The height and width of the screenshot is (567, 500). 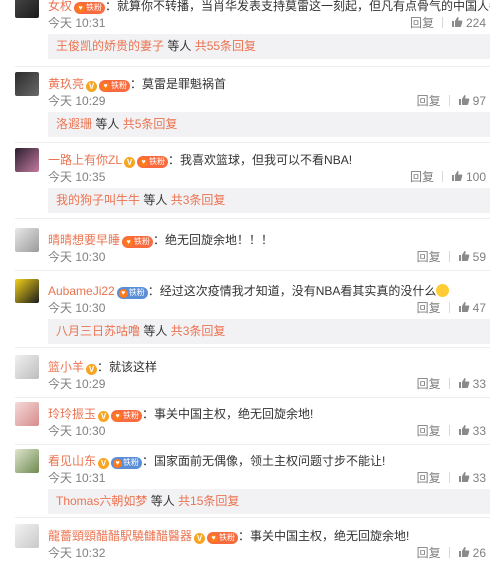 I want to click on comment-text: 莫雷是罪魁祸首, so click(x=184, y=84).